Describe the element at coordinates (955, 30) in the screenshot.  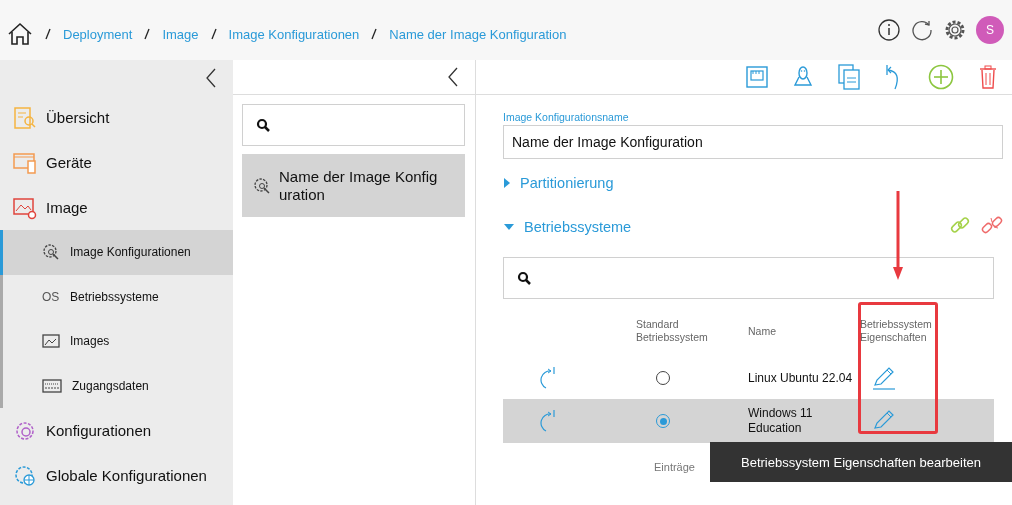
I see `settings-icon` at that location.